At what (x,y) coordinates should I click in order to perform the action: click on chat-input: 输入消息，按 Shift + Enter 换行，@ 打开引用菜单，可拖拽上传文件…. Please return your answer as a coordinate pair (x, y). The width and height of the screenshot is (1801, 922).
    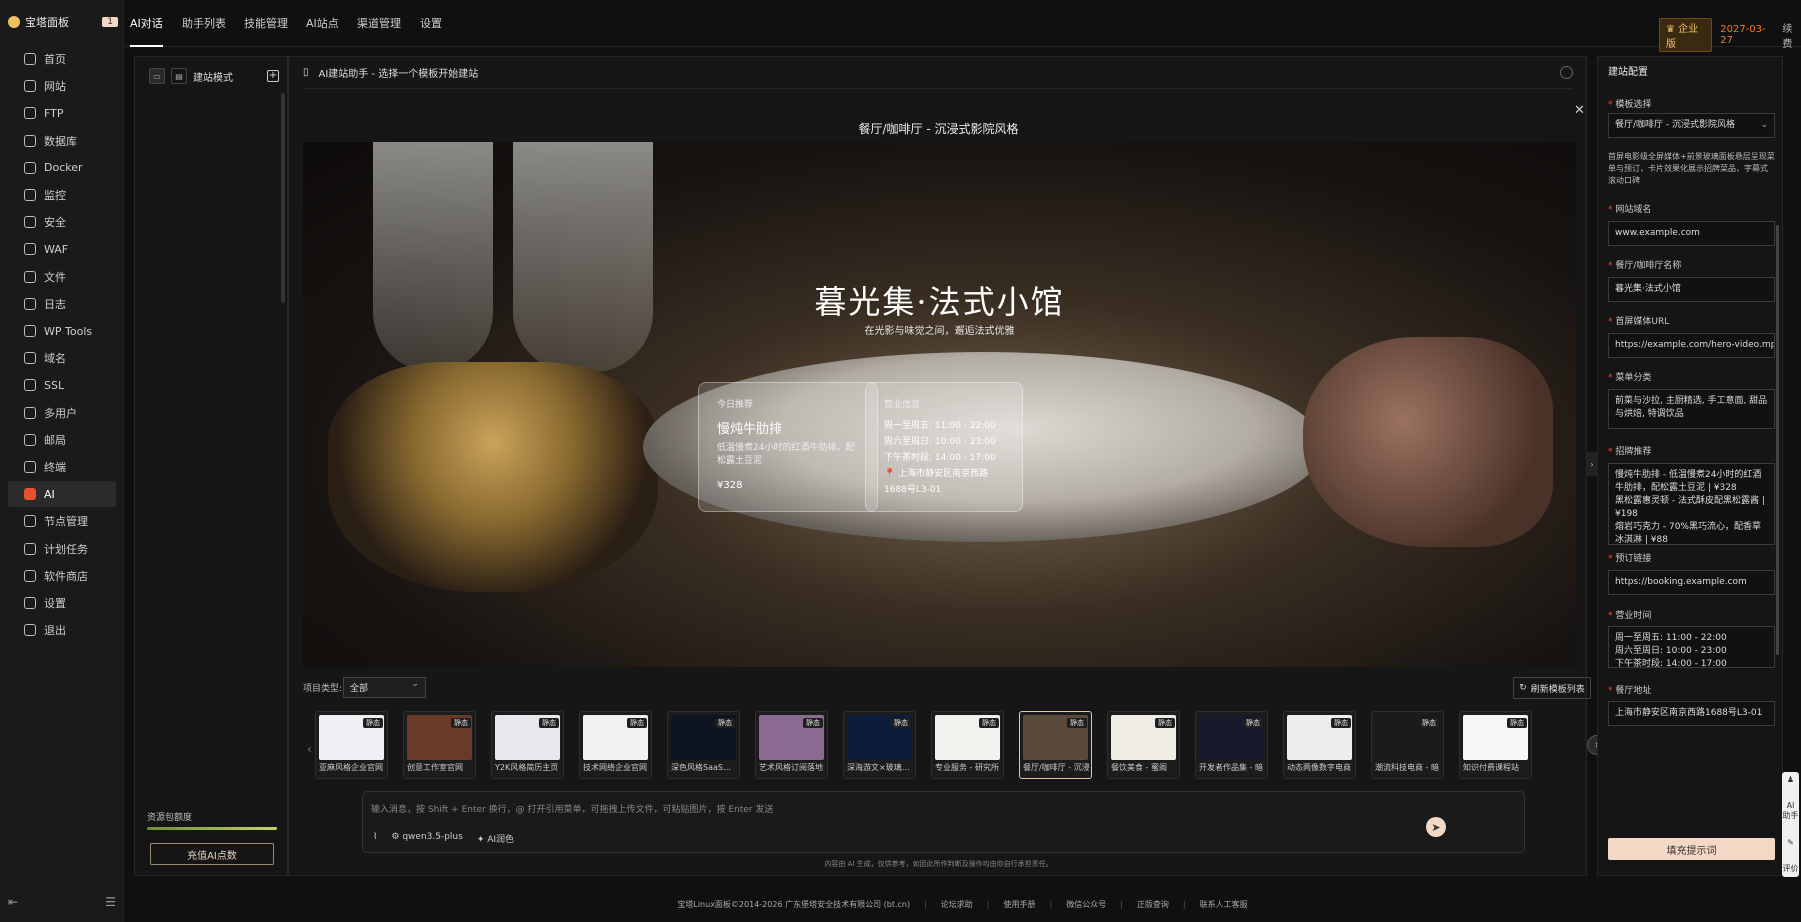
    Looking at the image, I should click on (572, 808).